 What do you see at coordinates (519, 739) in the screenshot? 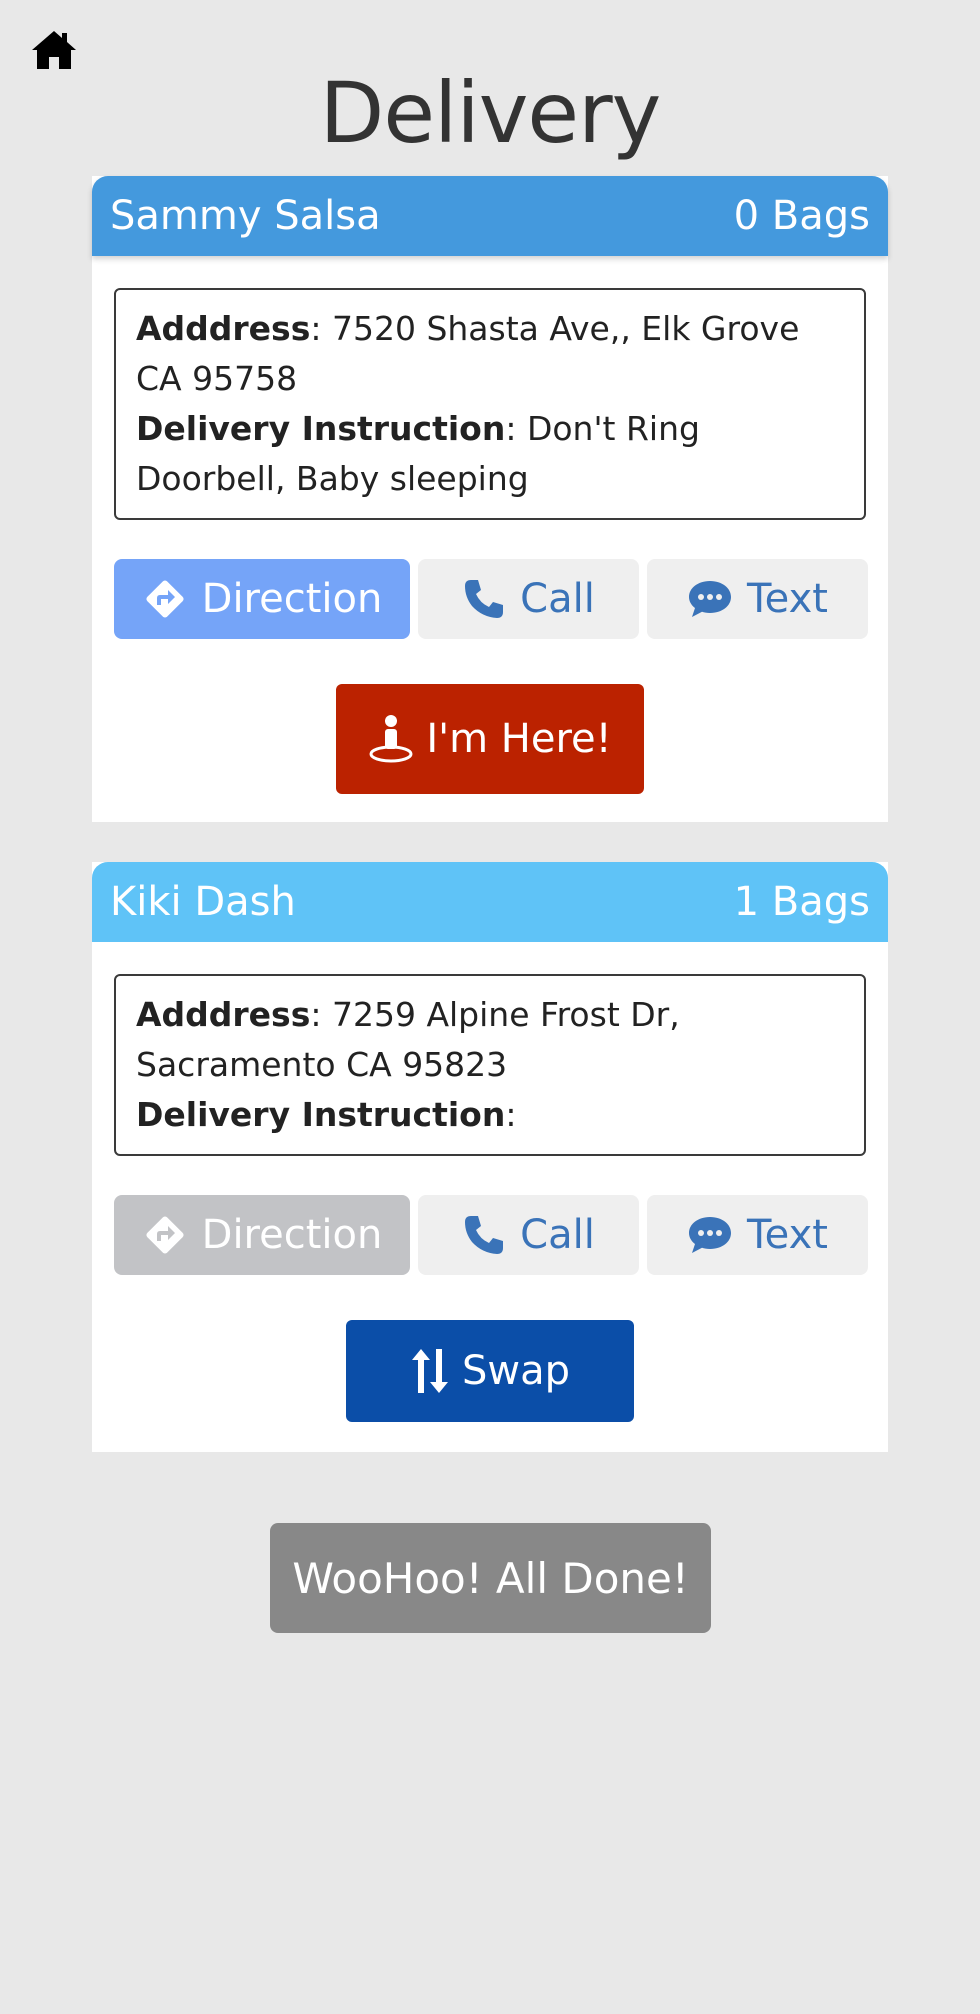
I see `im-here-label: I'm Here!` at bounding box center [519, 739].